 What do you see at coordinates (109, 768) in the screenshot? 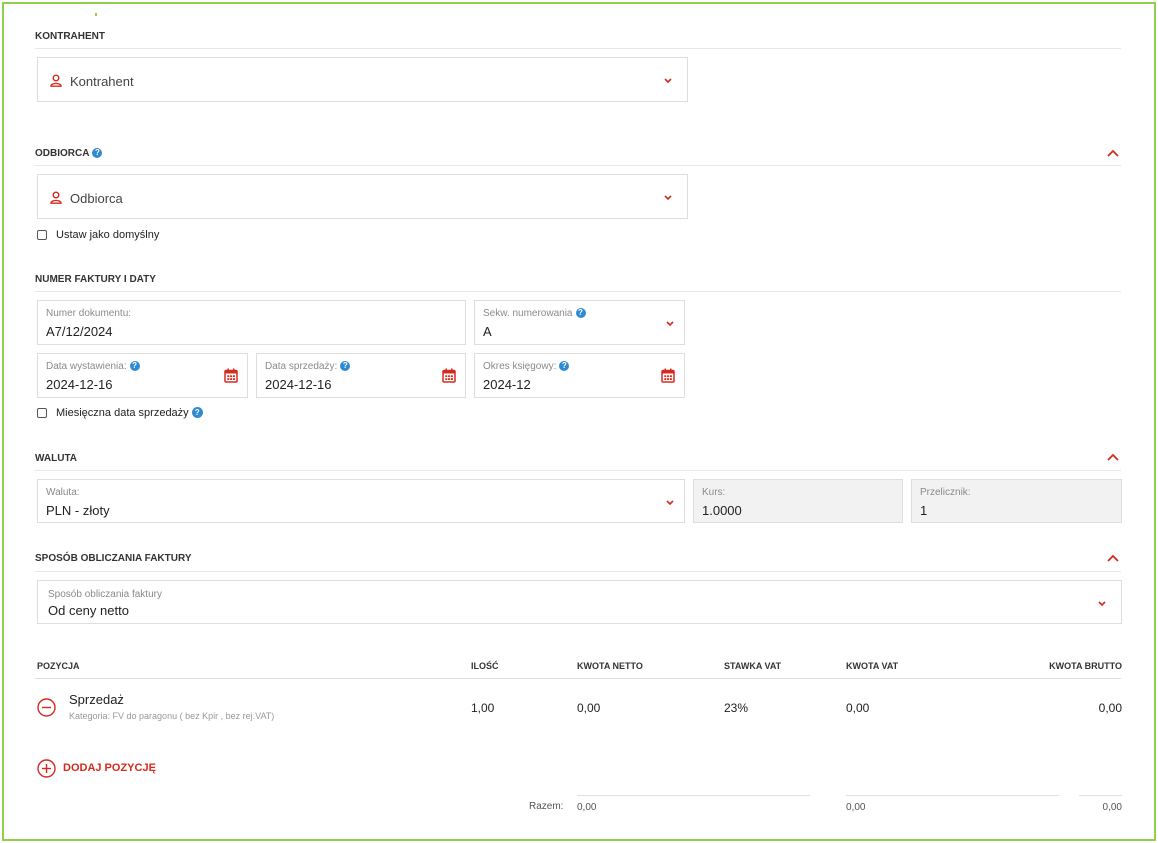
I see `add-position-label: DODAJ POZYCJĘ` at bounding box center [109, 768].